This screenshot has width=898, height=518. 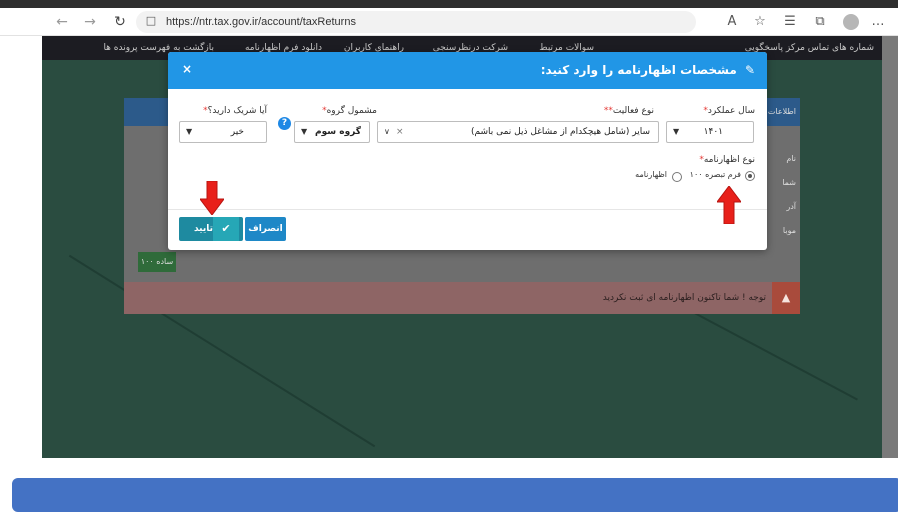 I want to click on partner-label-text: آیا شریک دارید؟, so click(x=237, y=111).